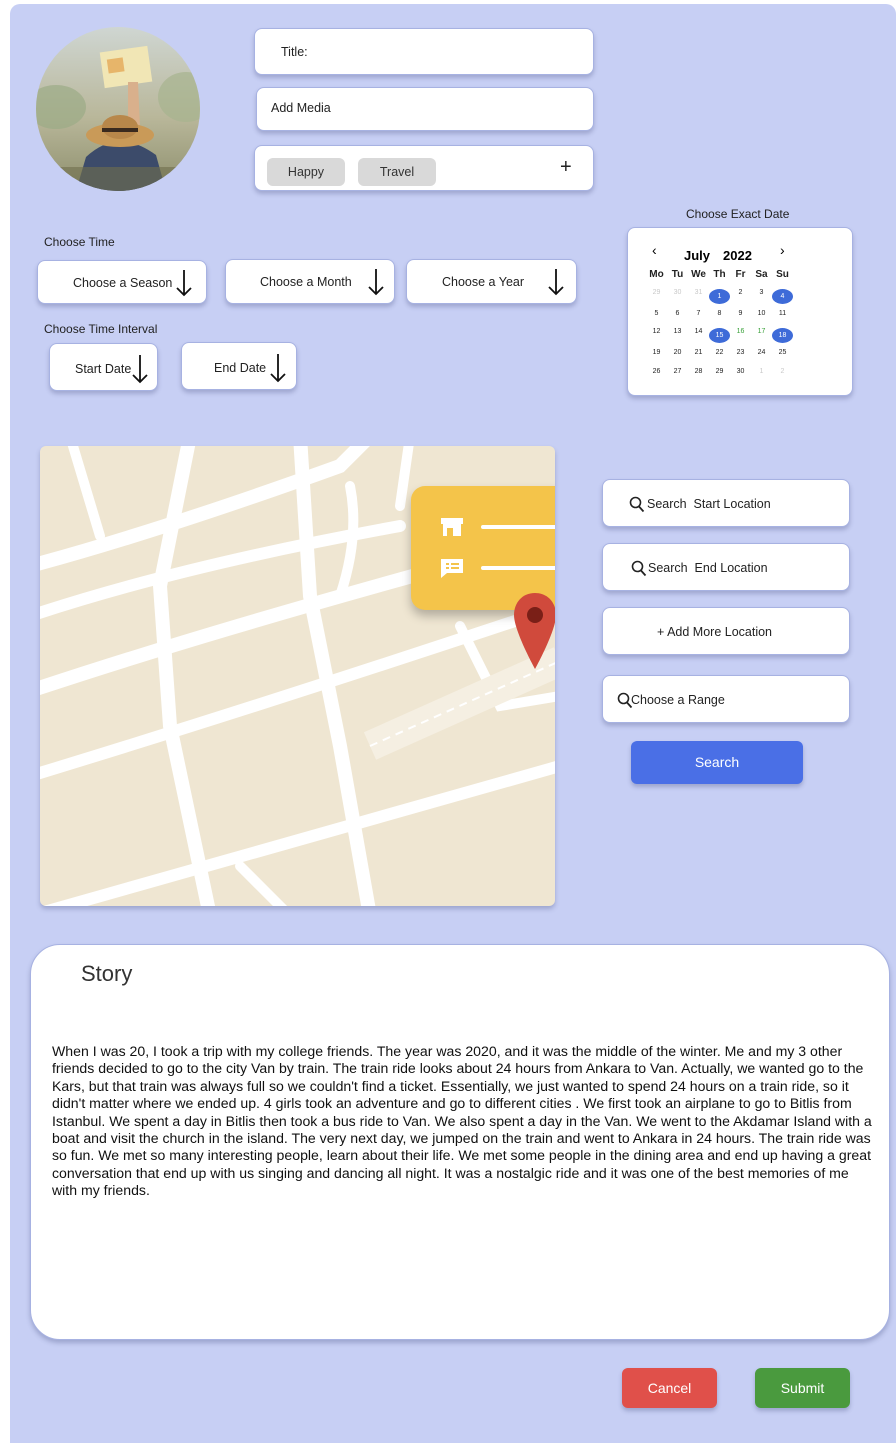 The height and width of the screenshot is (1443, 896). I want to click on calendar-day: 3, so click(761, 296).